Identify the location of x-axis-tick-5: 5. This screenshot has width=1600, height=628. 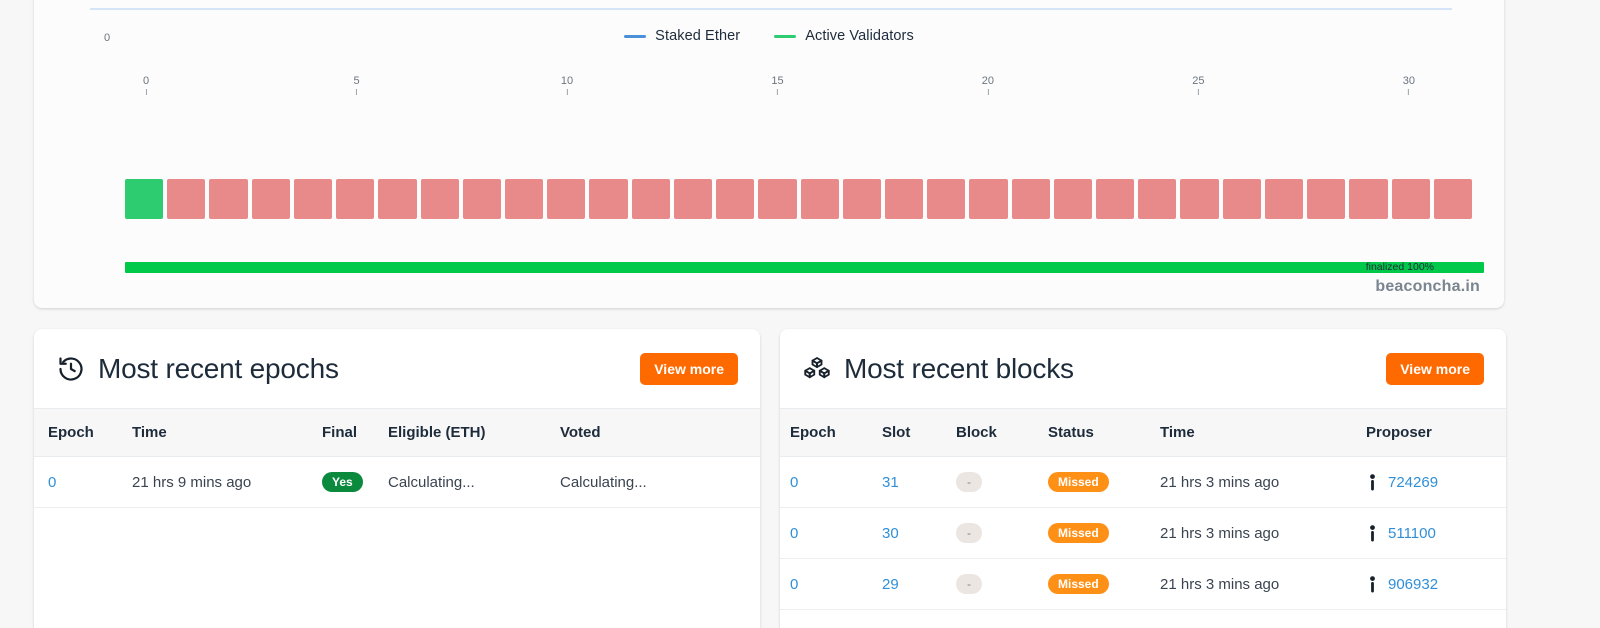
(356, 85).